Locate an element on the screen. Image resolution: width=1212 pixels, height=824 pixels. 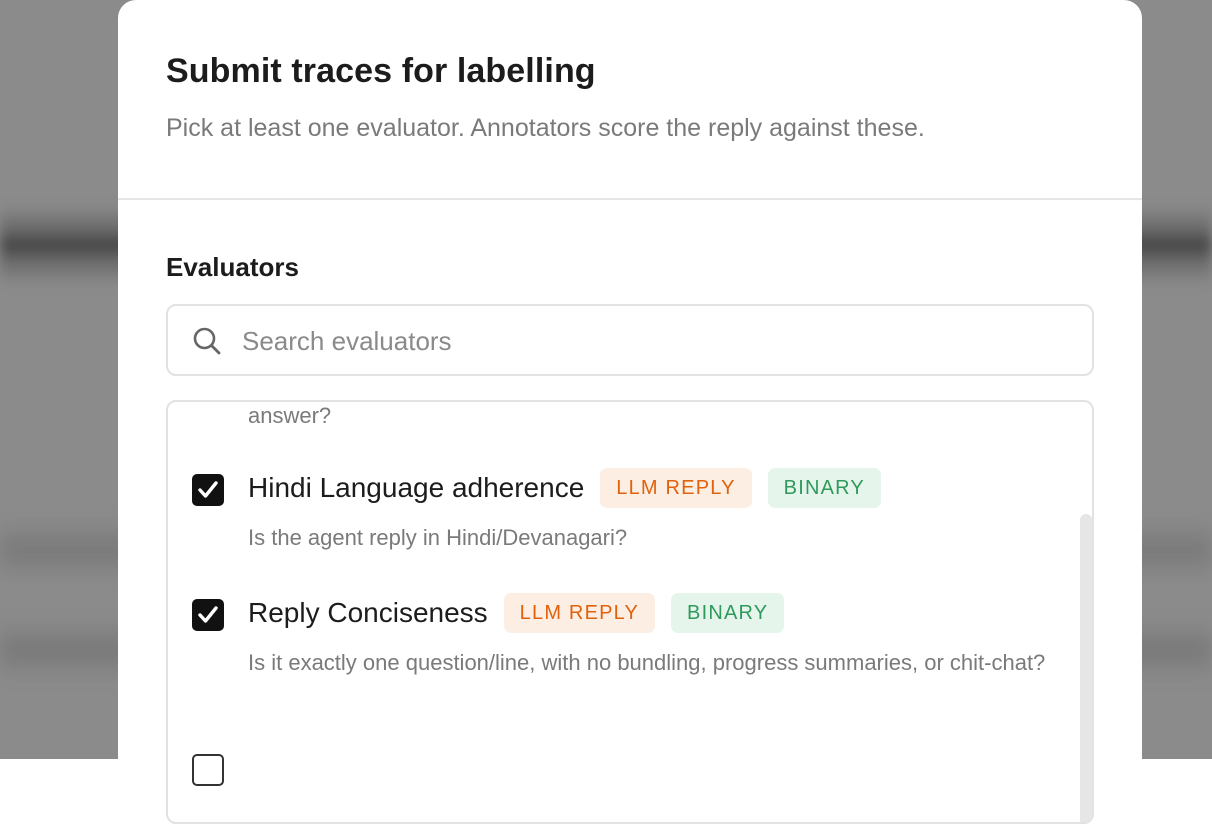
evaluator-name: Hindi Language adherence is located at coordinates (416, 487).